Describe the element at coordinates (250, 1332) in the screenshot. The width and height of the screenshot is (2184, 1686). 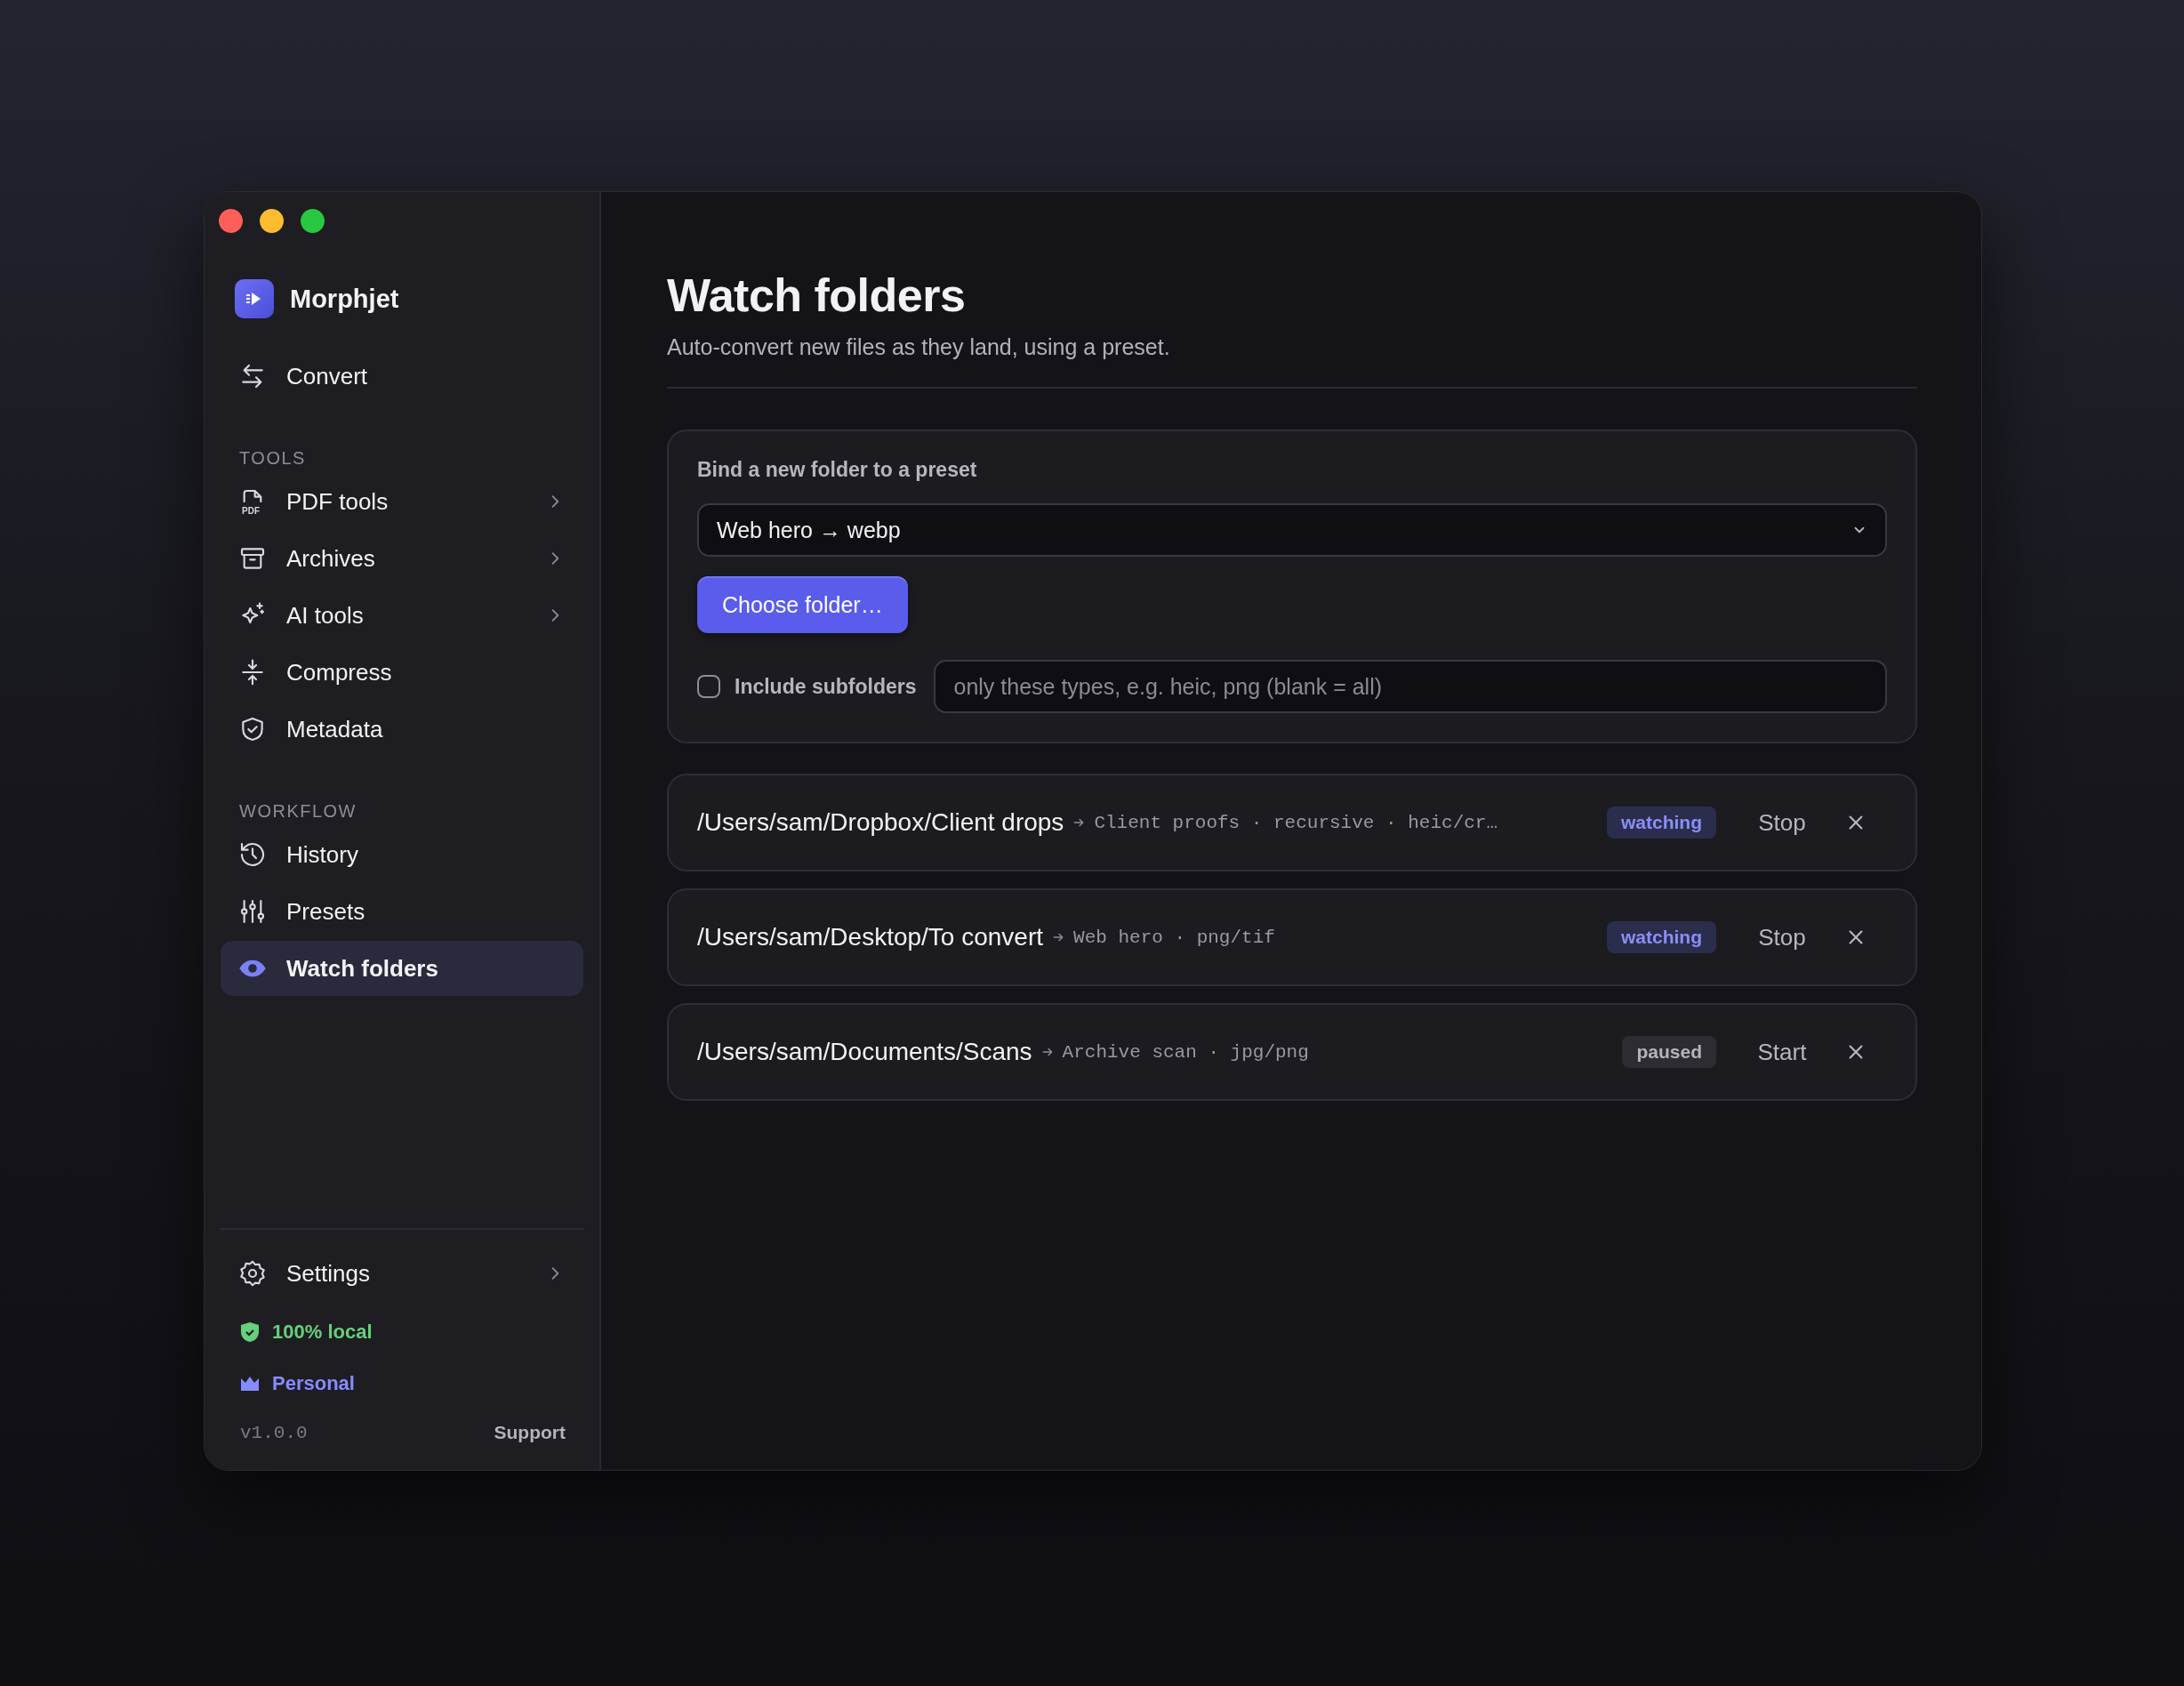
I see `shield-check-icon` at that location.